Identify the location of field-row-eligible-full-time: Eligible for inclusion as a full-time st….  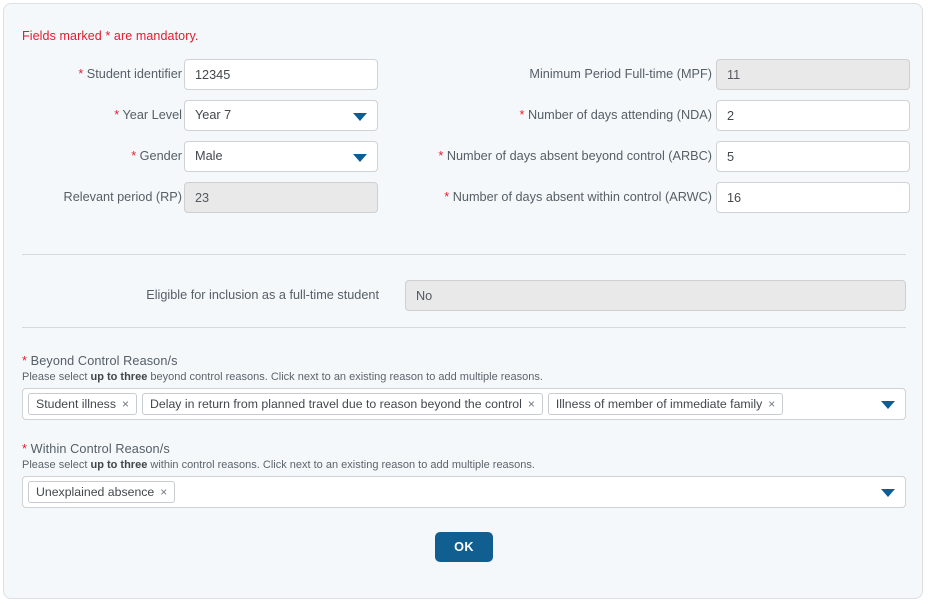
(464, 295).